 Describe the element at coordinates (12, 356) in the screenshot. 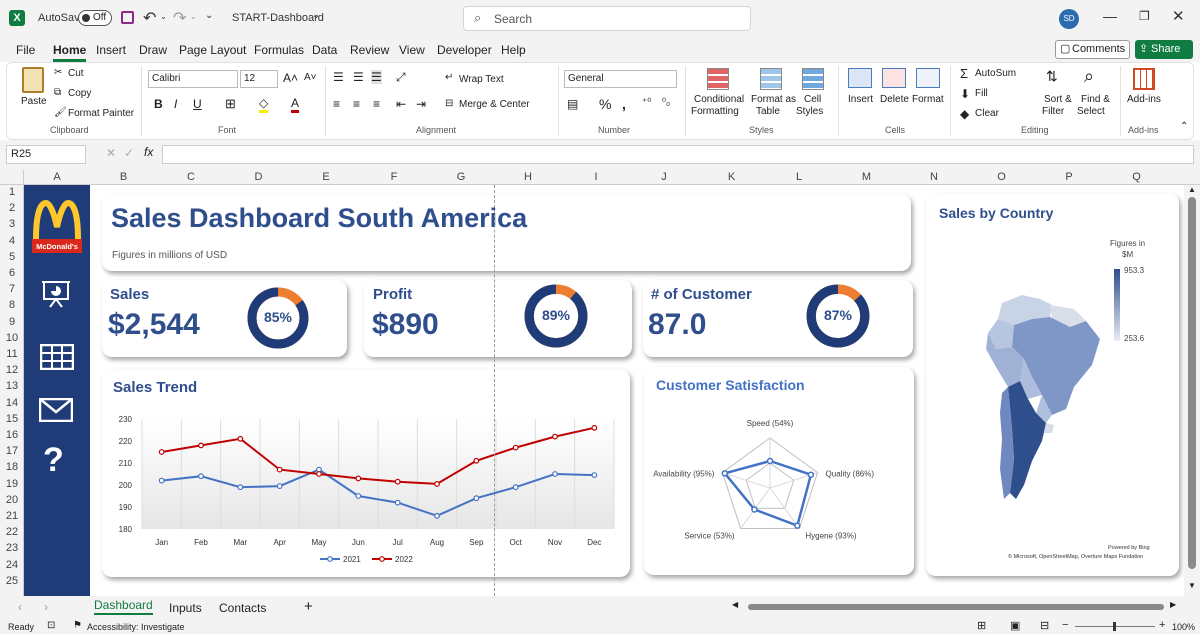

I see `row-header: 11` at that location.